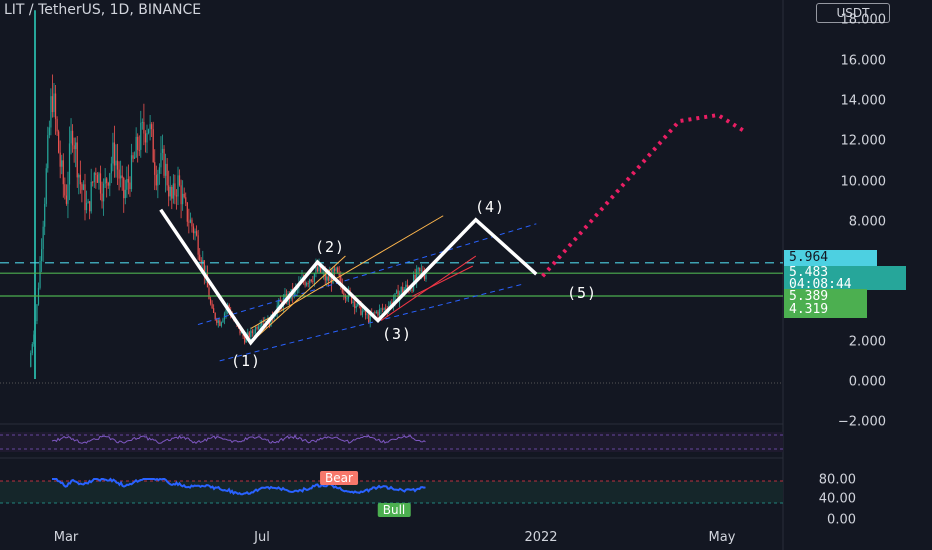 Image resolution: width=932 pixels, height=550 pixels. I want to click on osc-tick-0: 0.00, so click(841, 520).